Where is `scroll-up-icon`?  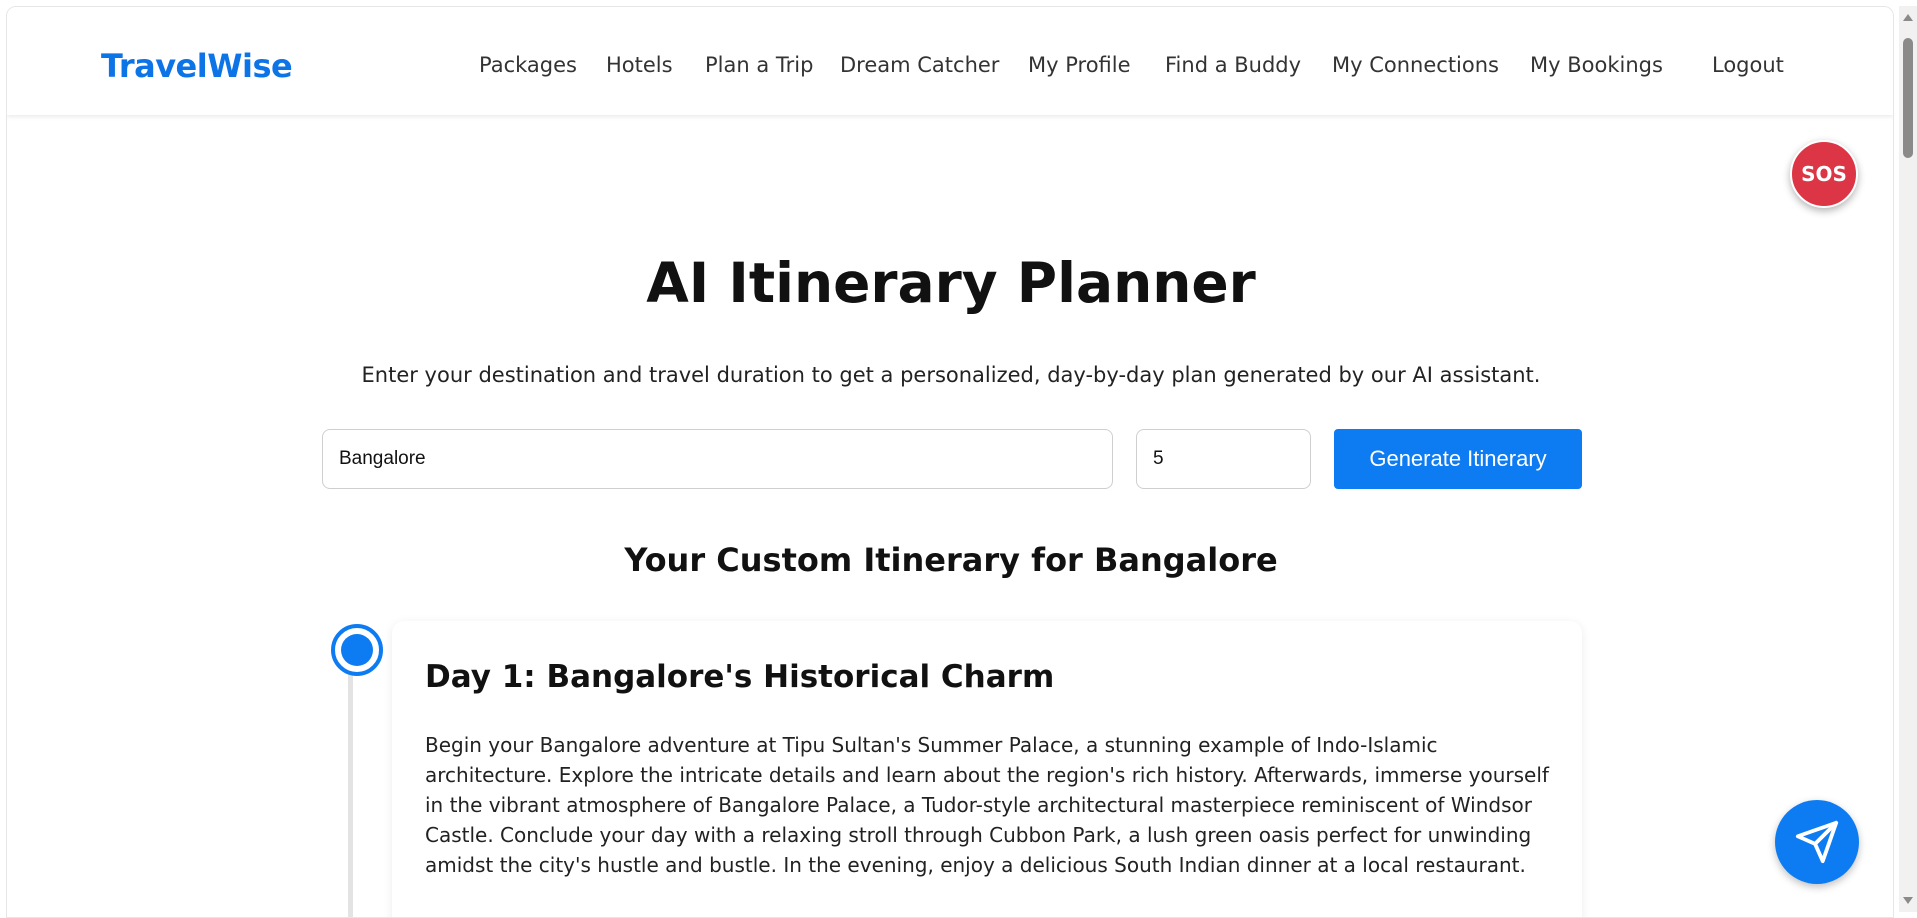 scroll-up-icon is located at coordinates (1908, 17).